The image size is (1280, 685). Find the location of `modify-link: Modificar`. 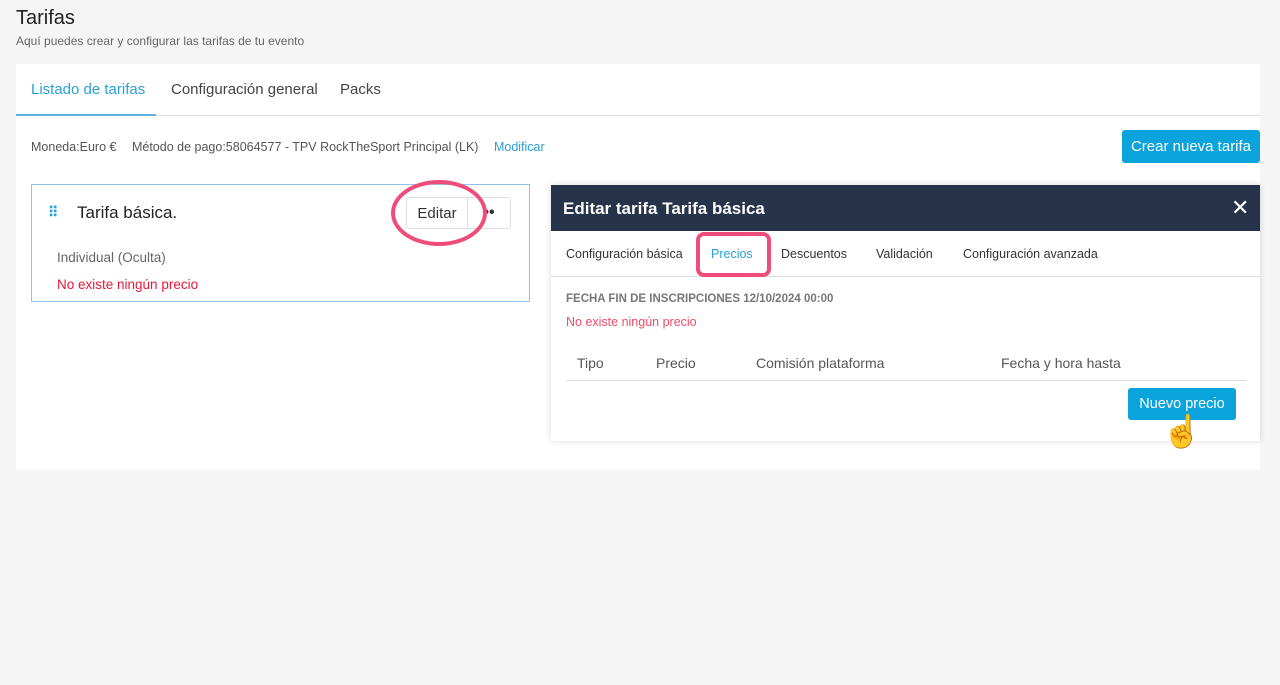

modify-link: Modificar is located at coordinates (519, 147).